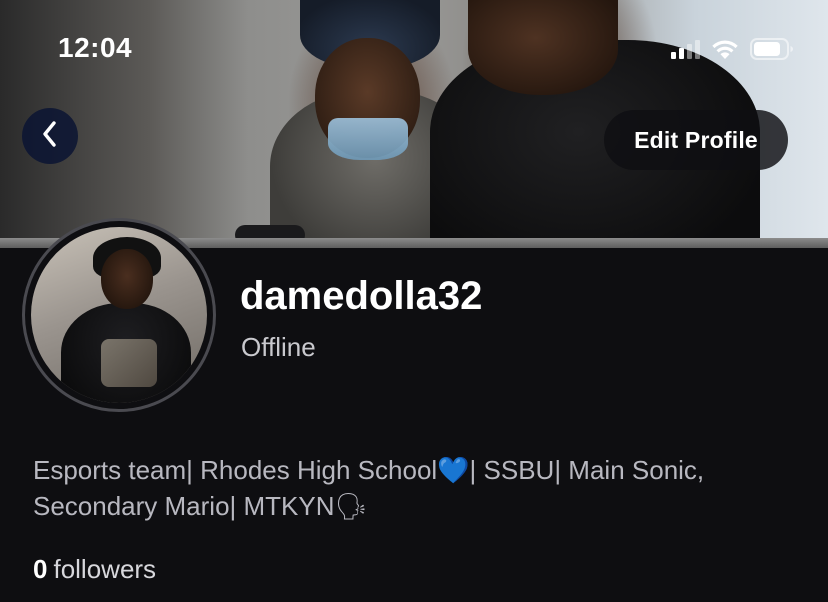 Image resolution: width=828 pixels, height=602 pixels. Describe the element at coordinates (772, 49) in the screenshot. I see `battery-icon` at that location.